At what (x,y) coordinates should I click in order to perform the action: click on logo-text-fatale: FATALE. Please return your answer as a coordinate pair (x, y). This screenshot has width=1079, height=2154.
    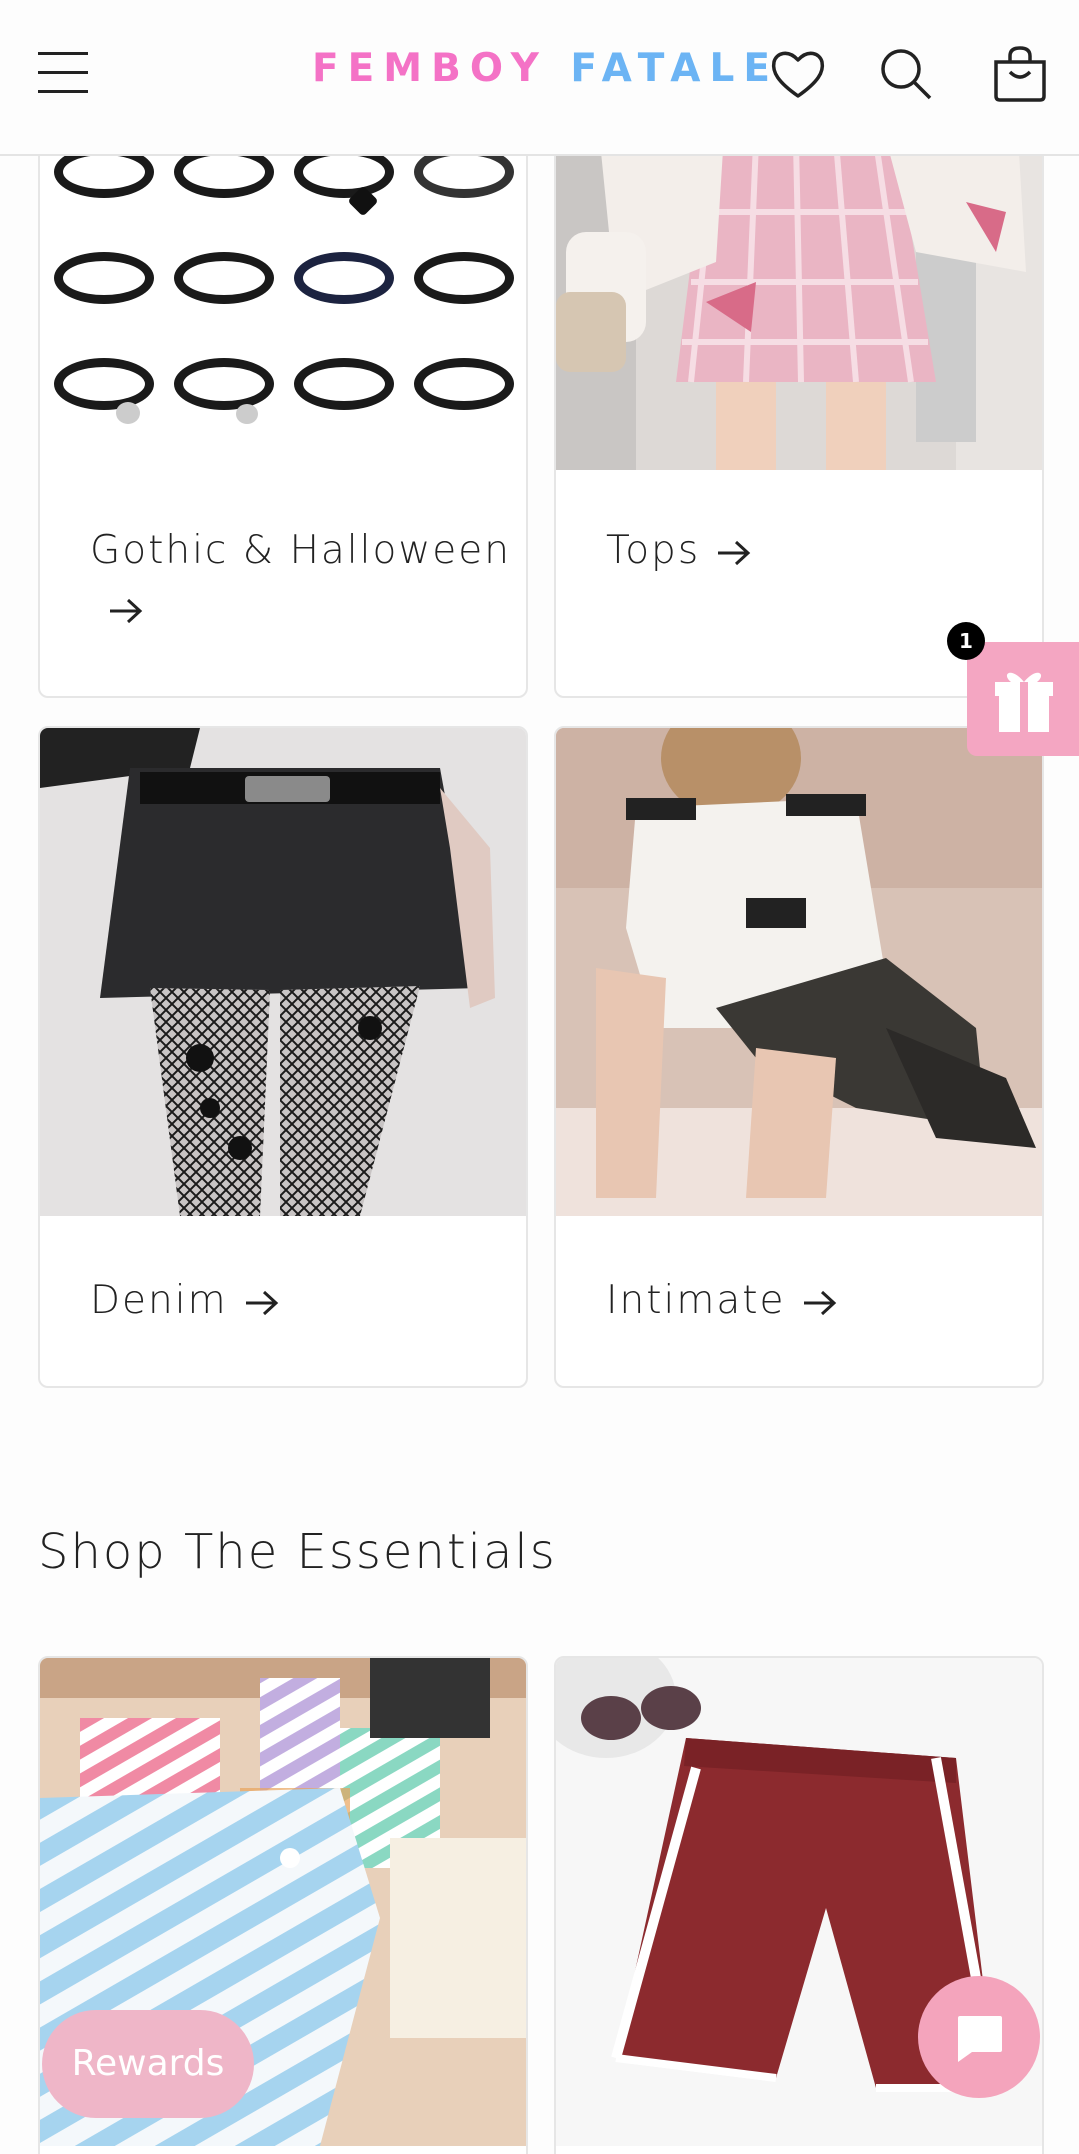
    Looking at the image, I should click on (674, 68).